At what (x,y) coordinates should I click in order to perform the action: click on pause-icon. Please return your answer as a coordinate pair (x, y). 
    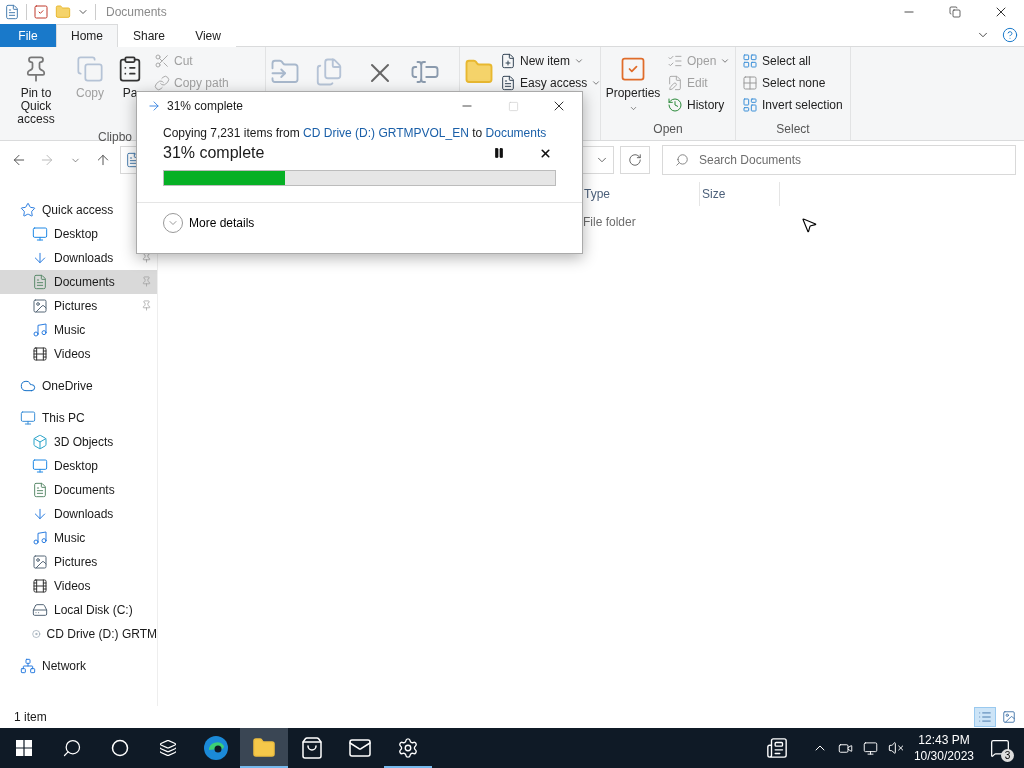
    Looking at the image, I should click on (499, 153).